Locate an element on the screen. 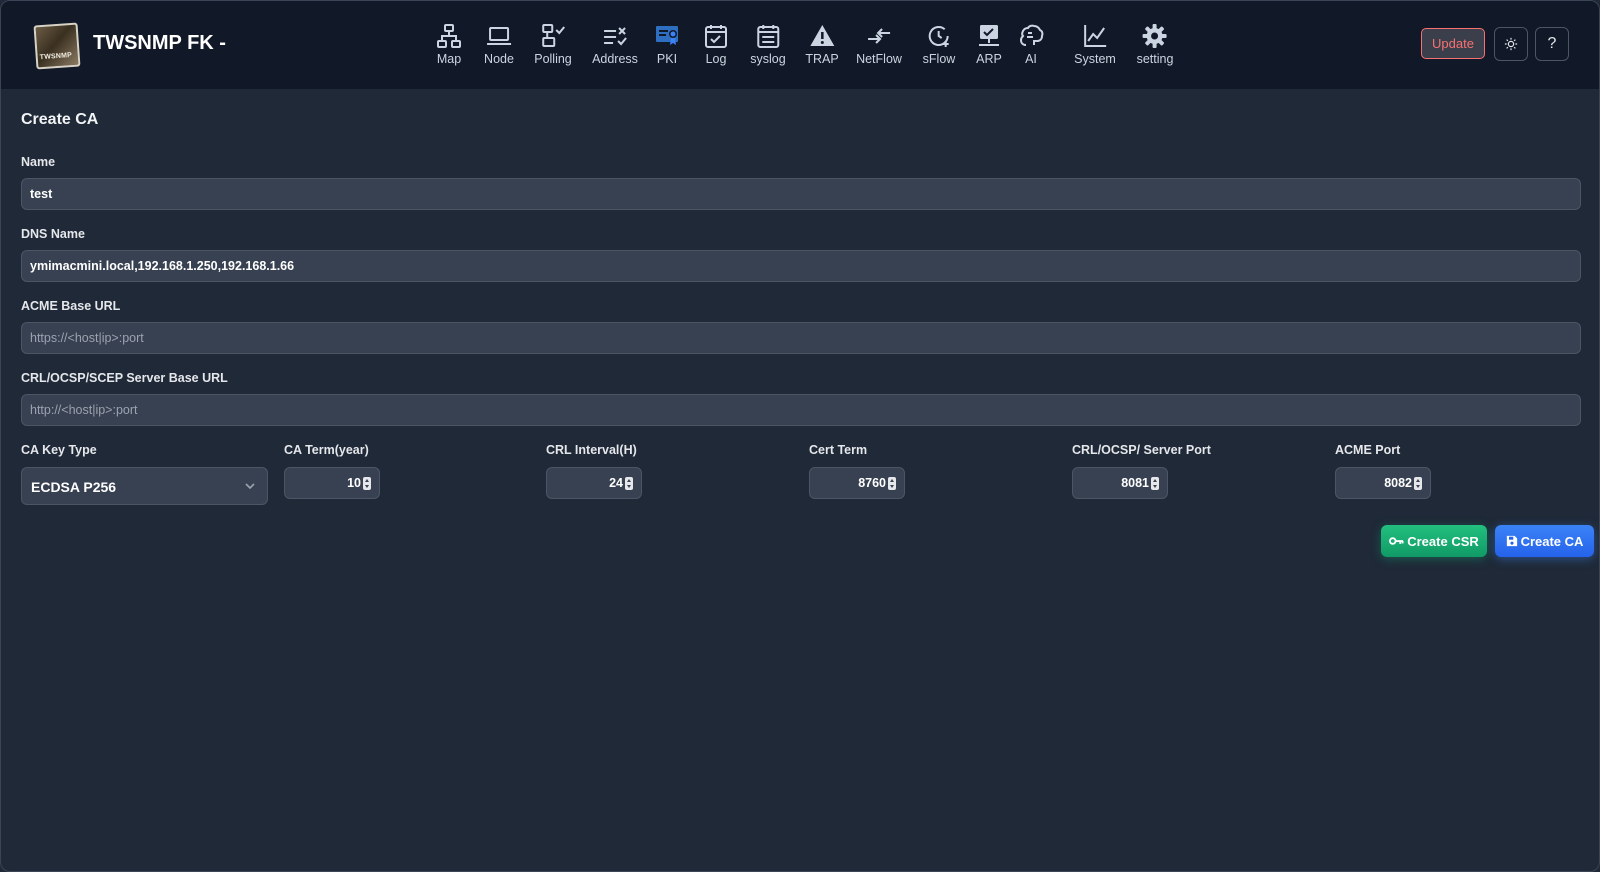  nav-trap: TRAP is located at coordinates (822, 46).